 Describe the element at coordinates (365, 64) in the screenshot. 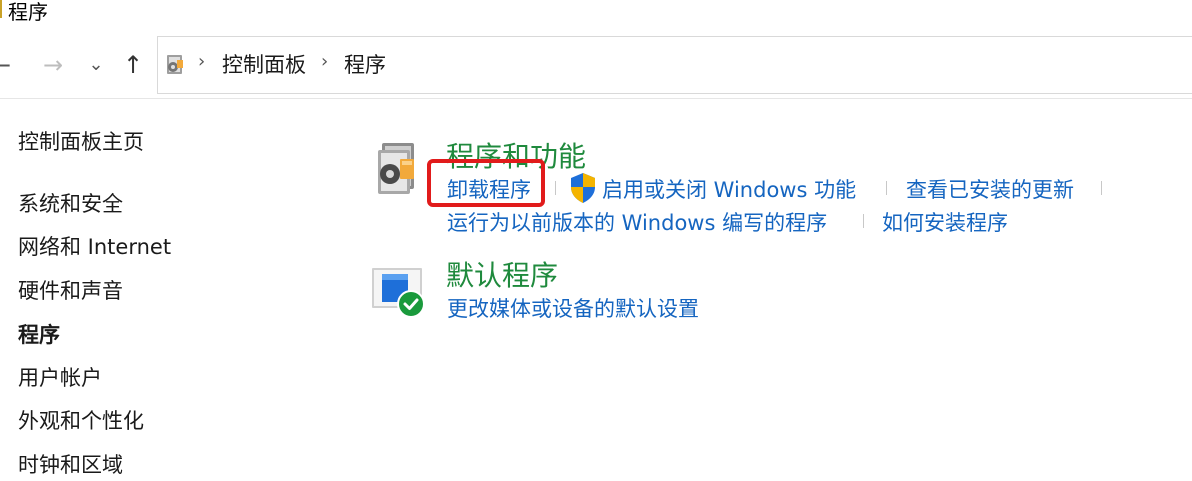

I see `breadcrumb-programs: 程序` at that location.